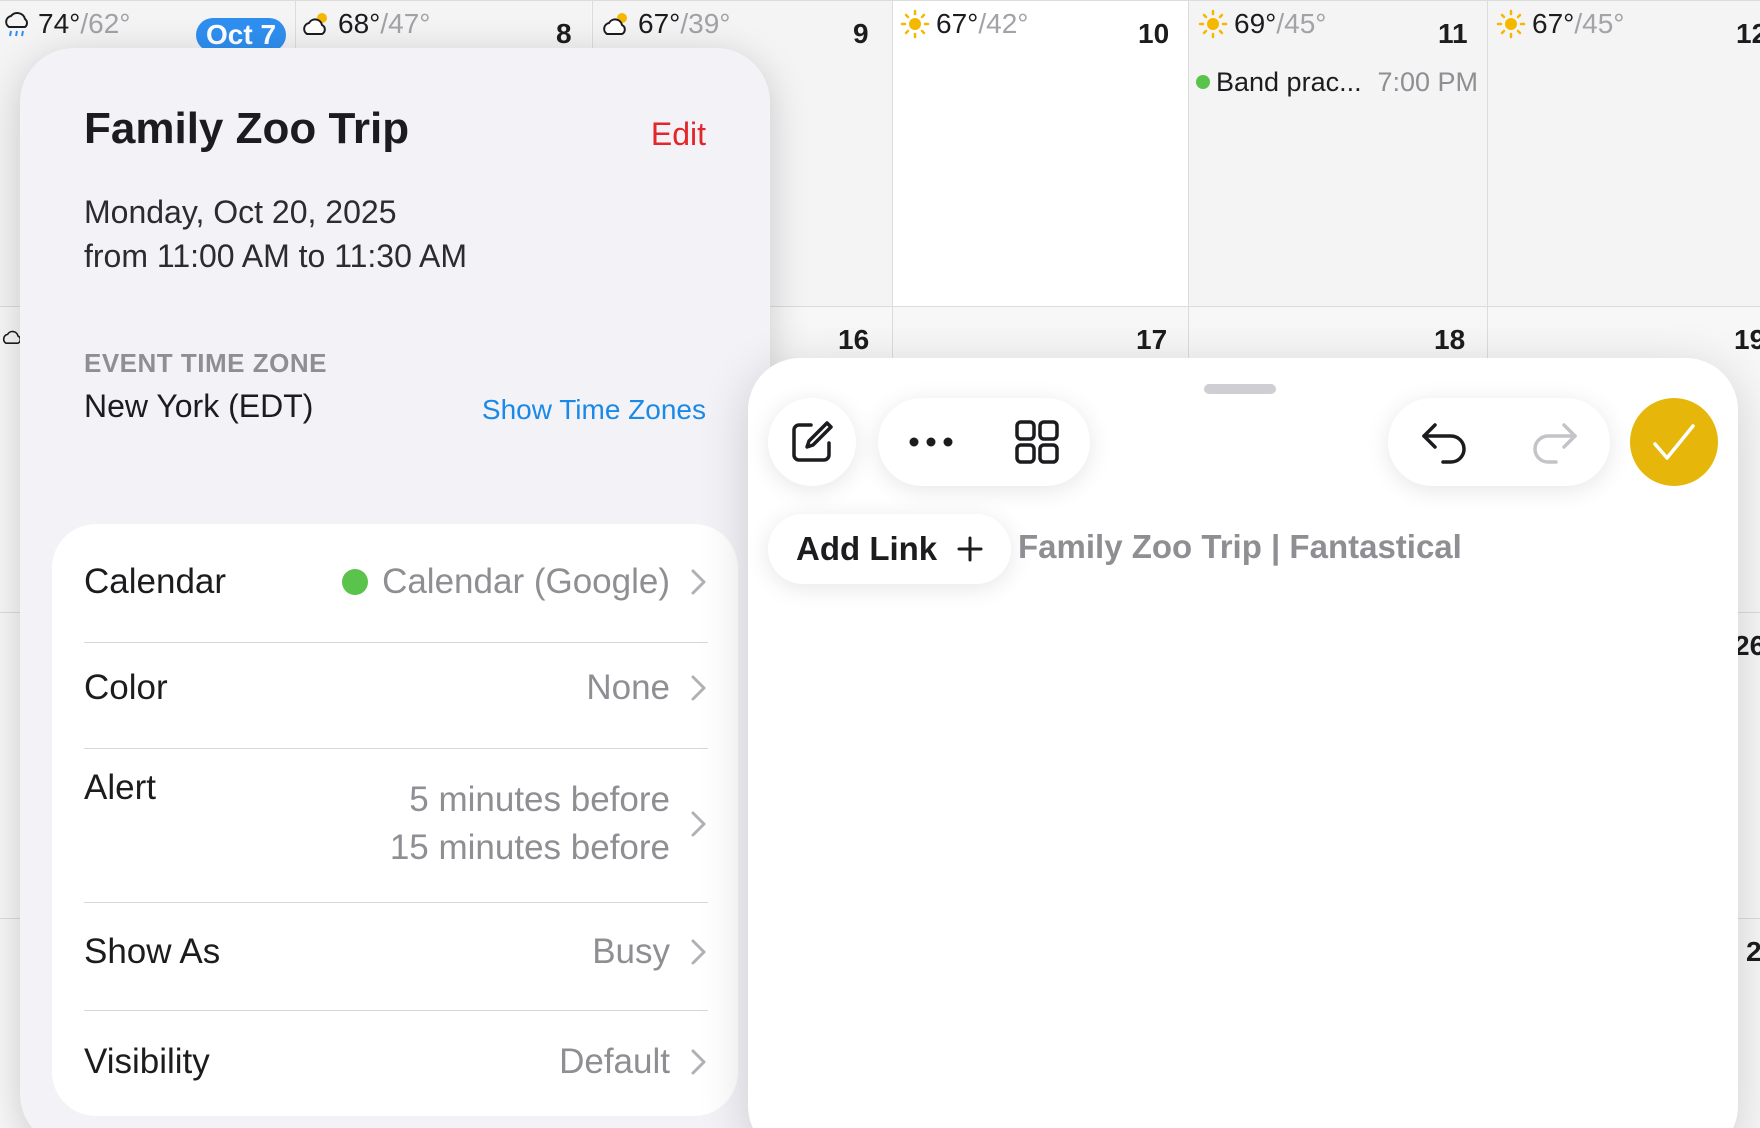  What do you see at coordinates (1748, 34) in the screenshot?
I see `day-number: 12` at bounding box center [1748, 34].